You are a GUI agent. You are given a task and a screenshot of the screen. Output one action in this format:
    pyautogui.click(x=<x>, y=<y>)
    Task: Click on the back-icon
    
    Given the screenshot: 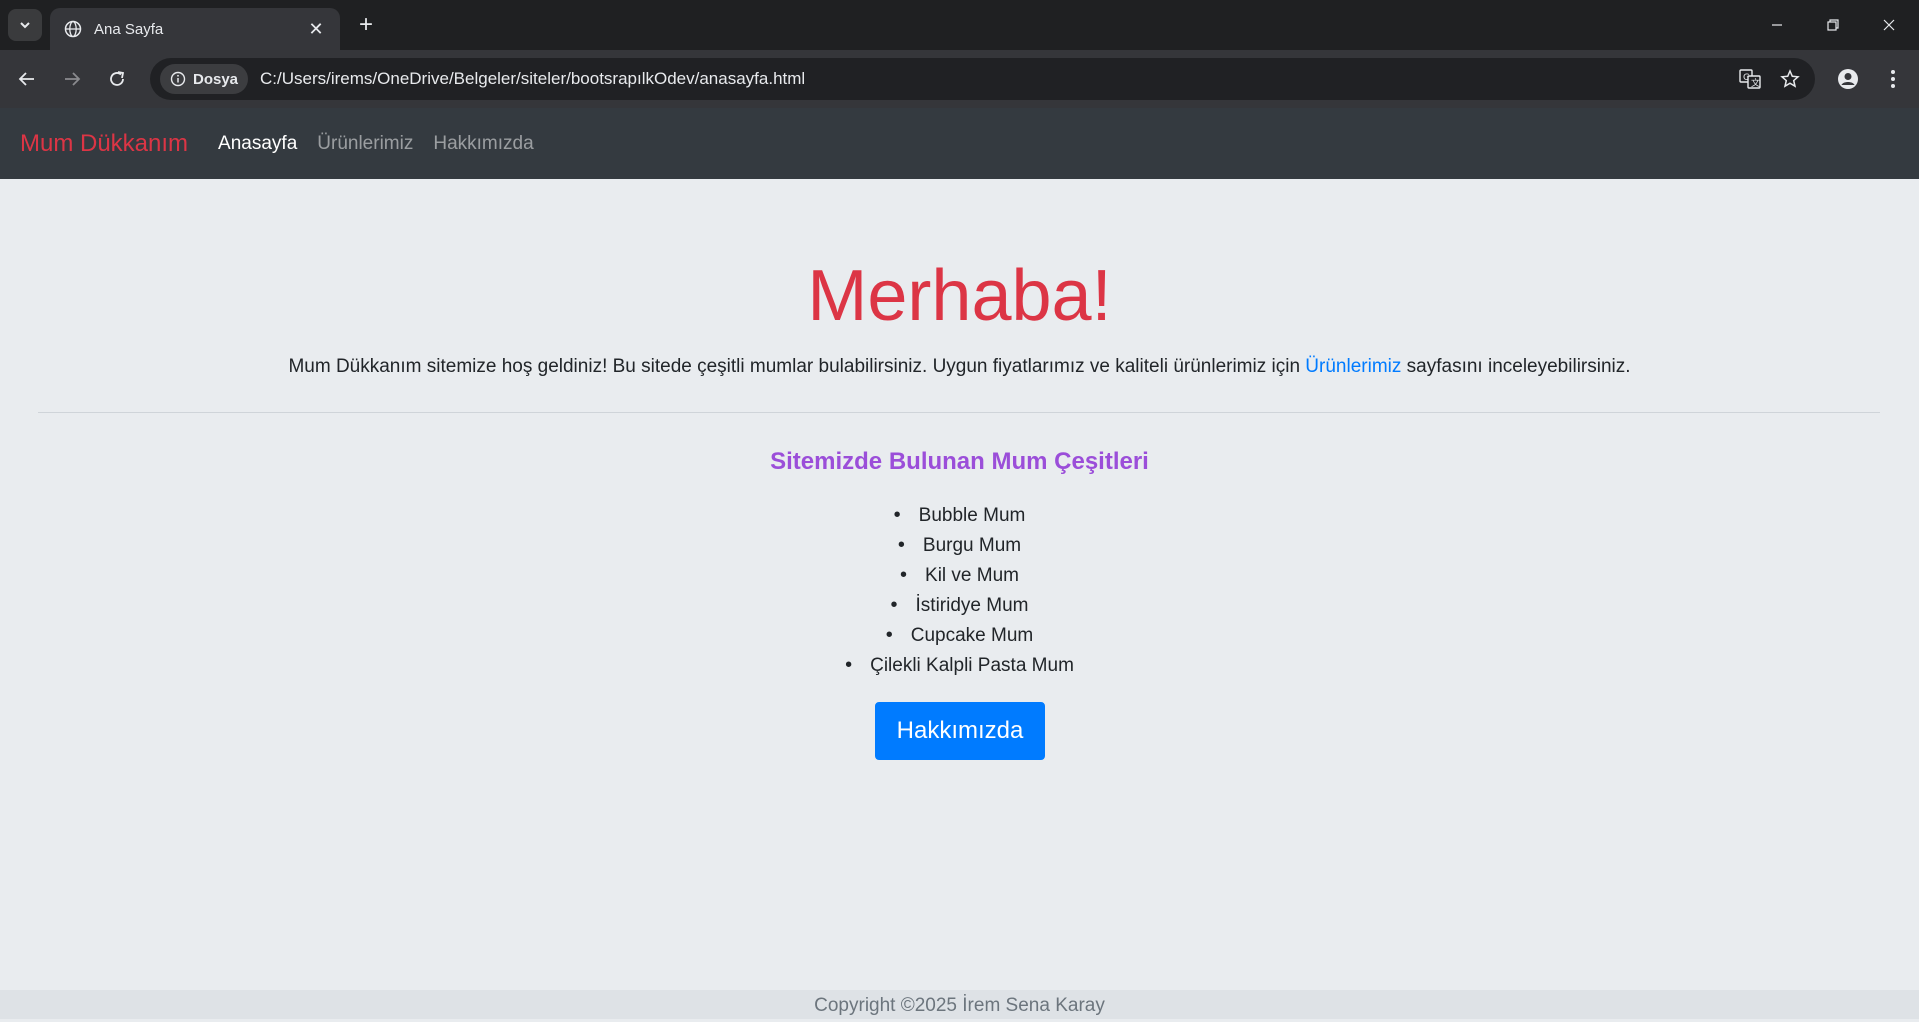 What is the action you would take?
    pyautogui.click(x=27, y=79)
    